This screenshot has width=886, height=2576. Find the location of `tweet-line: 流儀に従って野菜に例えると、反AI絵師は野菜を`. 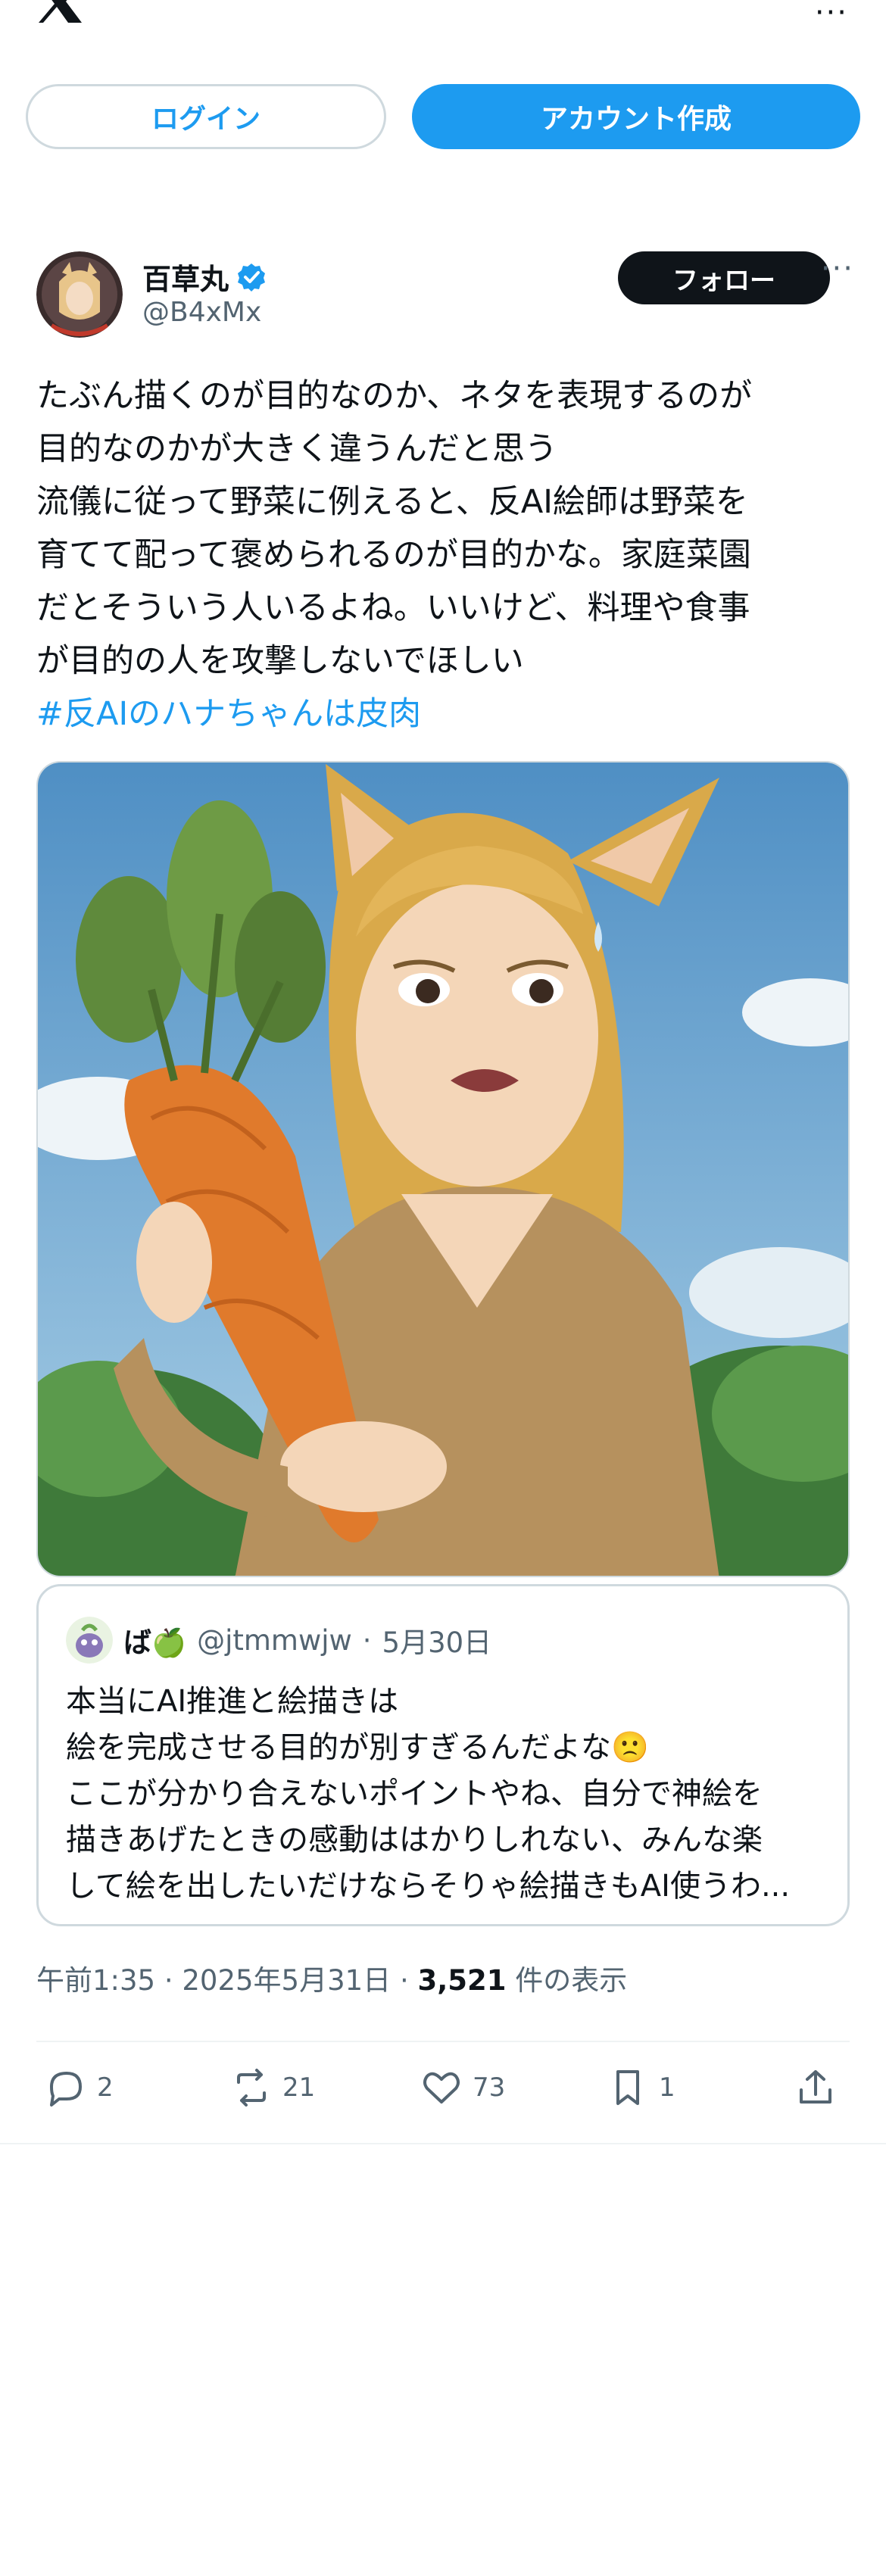

tweet-line: 流儀に従って野菜に例えると、反AI絵師は野菜を is located at coordinates (392, 502).